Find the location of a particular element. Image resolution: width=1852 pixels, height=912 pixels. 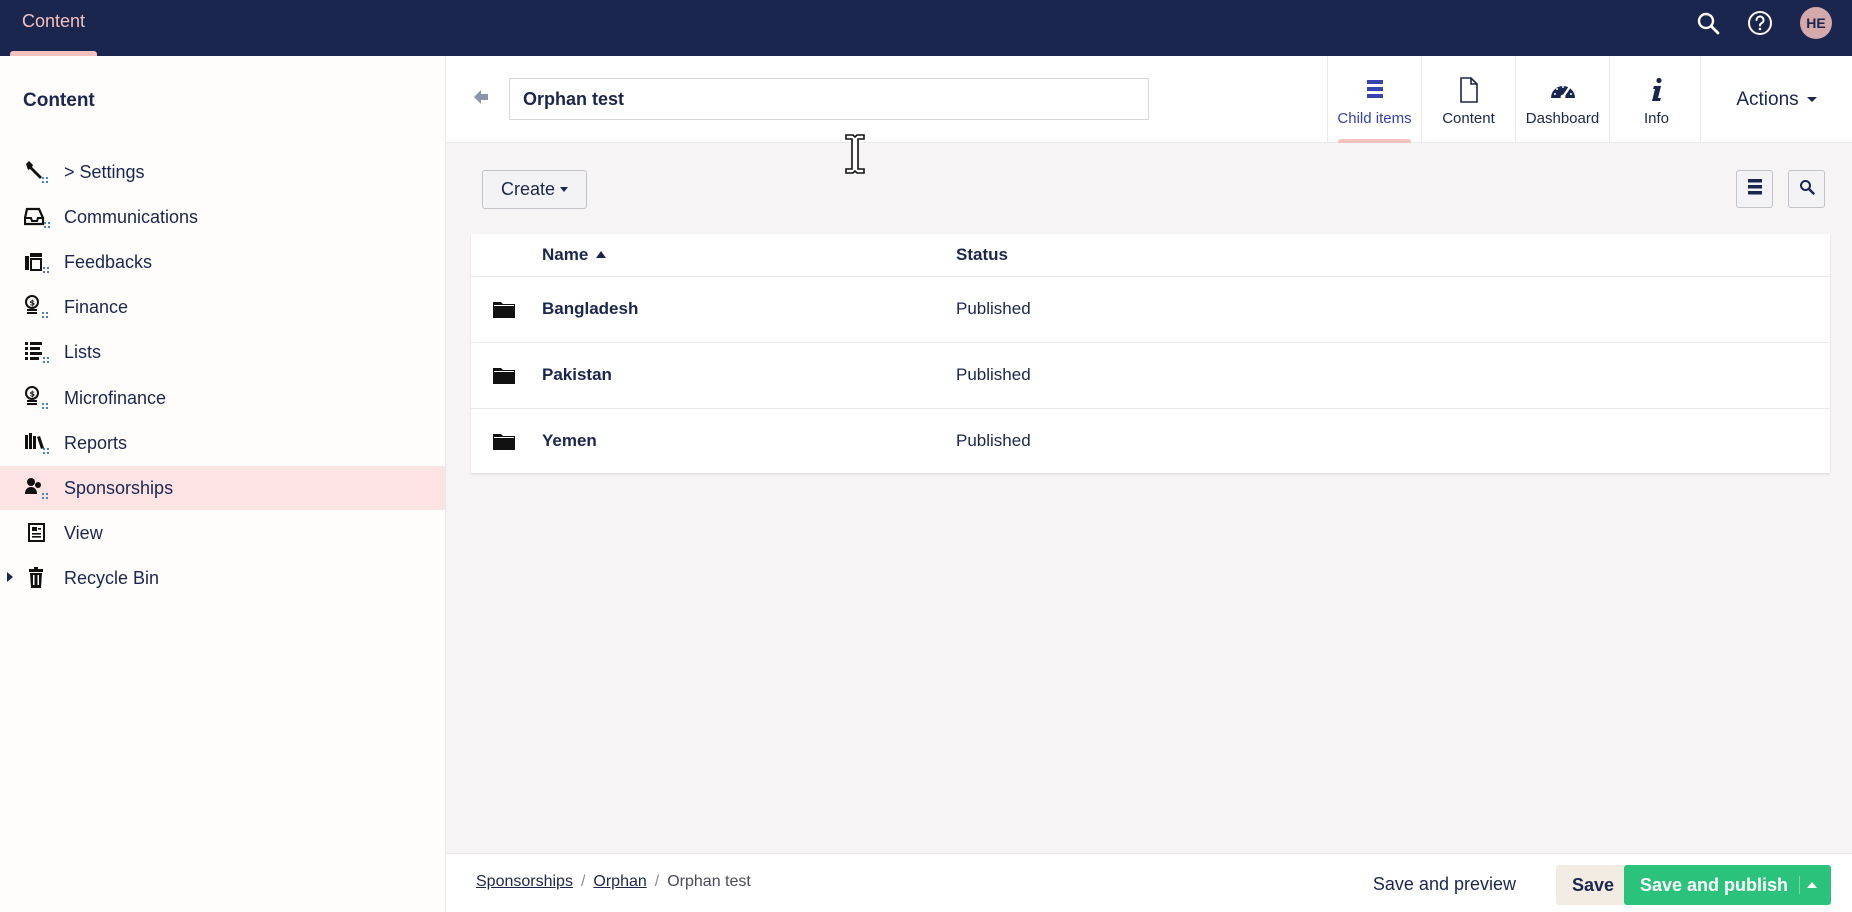

help-icon is located at coordinates (1760, 23).